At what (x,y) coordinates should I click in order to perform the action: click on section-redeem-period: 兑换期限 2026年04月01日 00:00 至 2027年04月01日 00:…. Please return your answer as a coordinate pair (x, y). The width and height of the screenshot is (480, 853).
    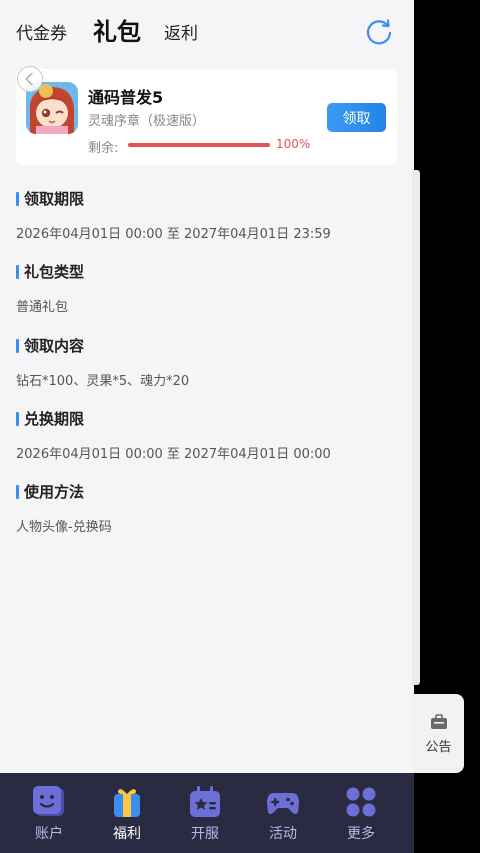
    Looking at the image, I should click on (211, 435).